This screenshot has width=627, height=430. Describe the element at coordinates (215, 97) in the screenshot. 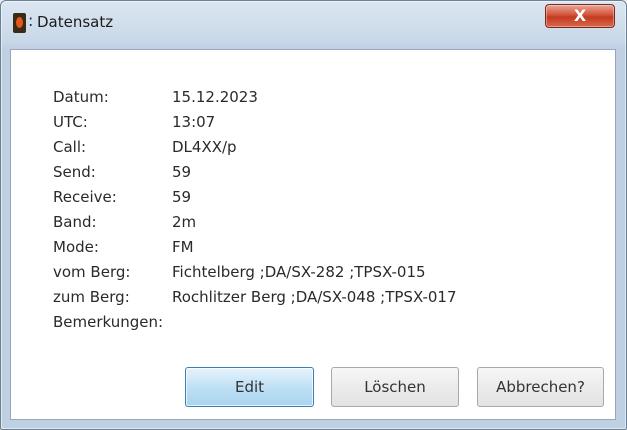

I see `field-value: 15.12.2023` at that location.